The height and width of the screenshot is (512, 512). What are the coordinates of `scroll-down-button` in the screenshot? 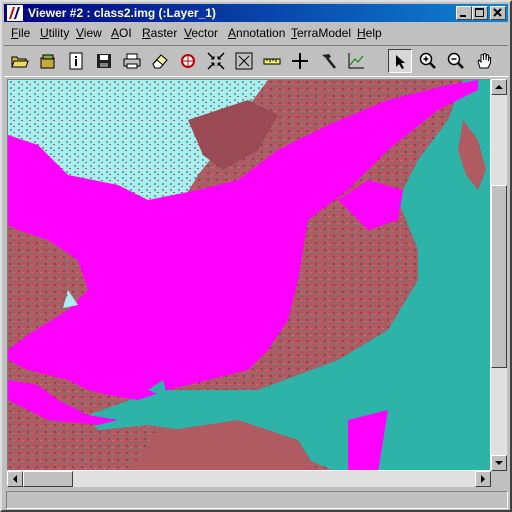 It's located at (499, 463).